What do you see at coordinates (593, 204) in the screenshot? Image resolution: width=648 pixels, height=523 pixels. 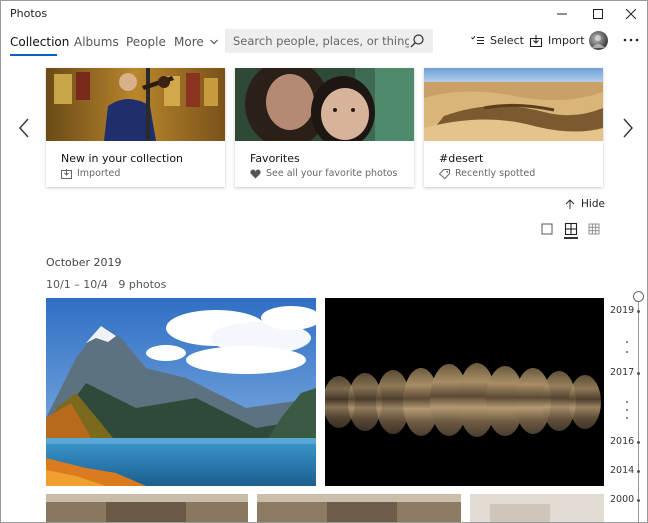 I see `hide-label: Hide` at bounding box center [593, 204].